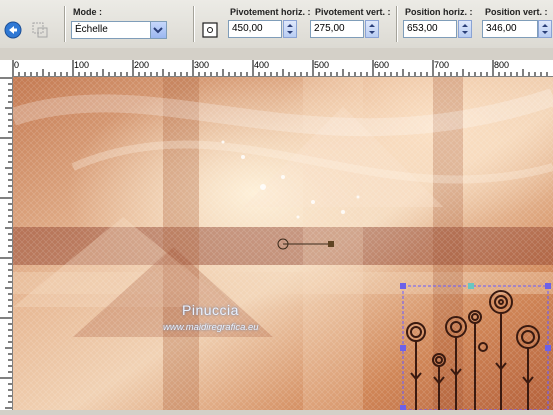 The height and width of the screenshot is (415, 553). Describe the element at coordinates (262, 65) in the screenshot. I see `ruler-label-400: 400` at that location.